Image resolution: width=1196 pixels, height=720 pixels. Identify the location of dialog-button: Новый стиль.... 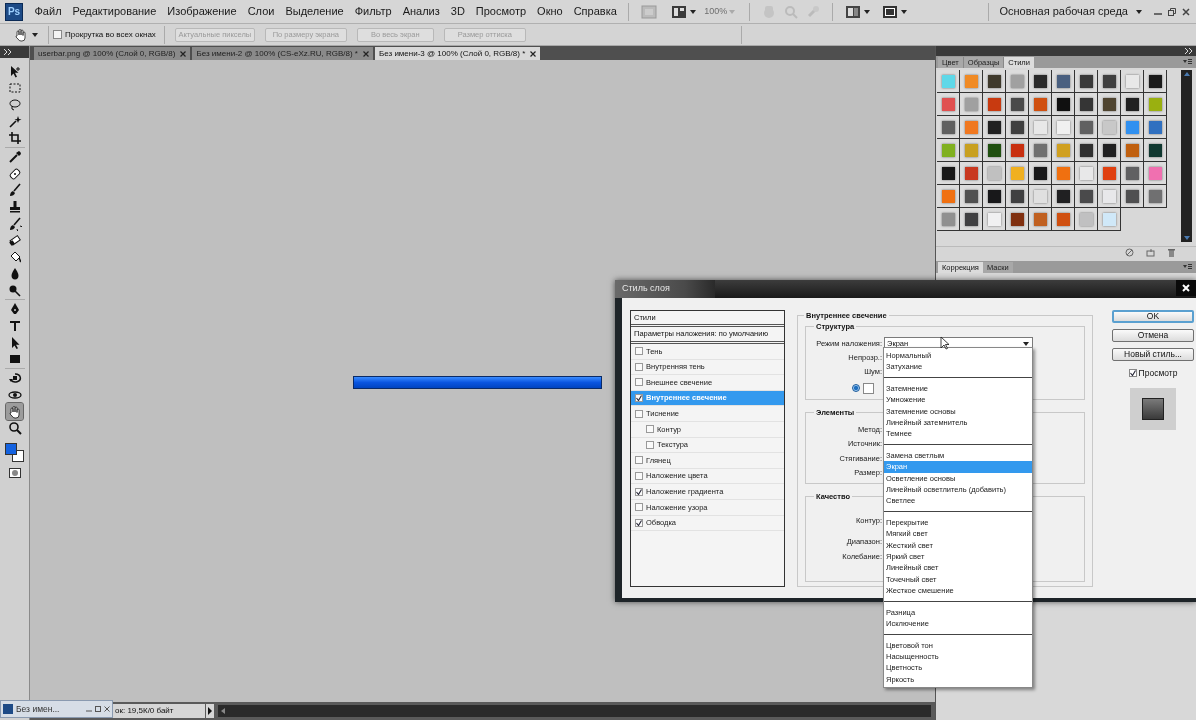
(1153, 354).